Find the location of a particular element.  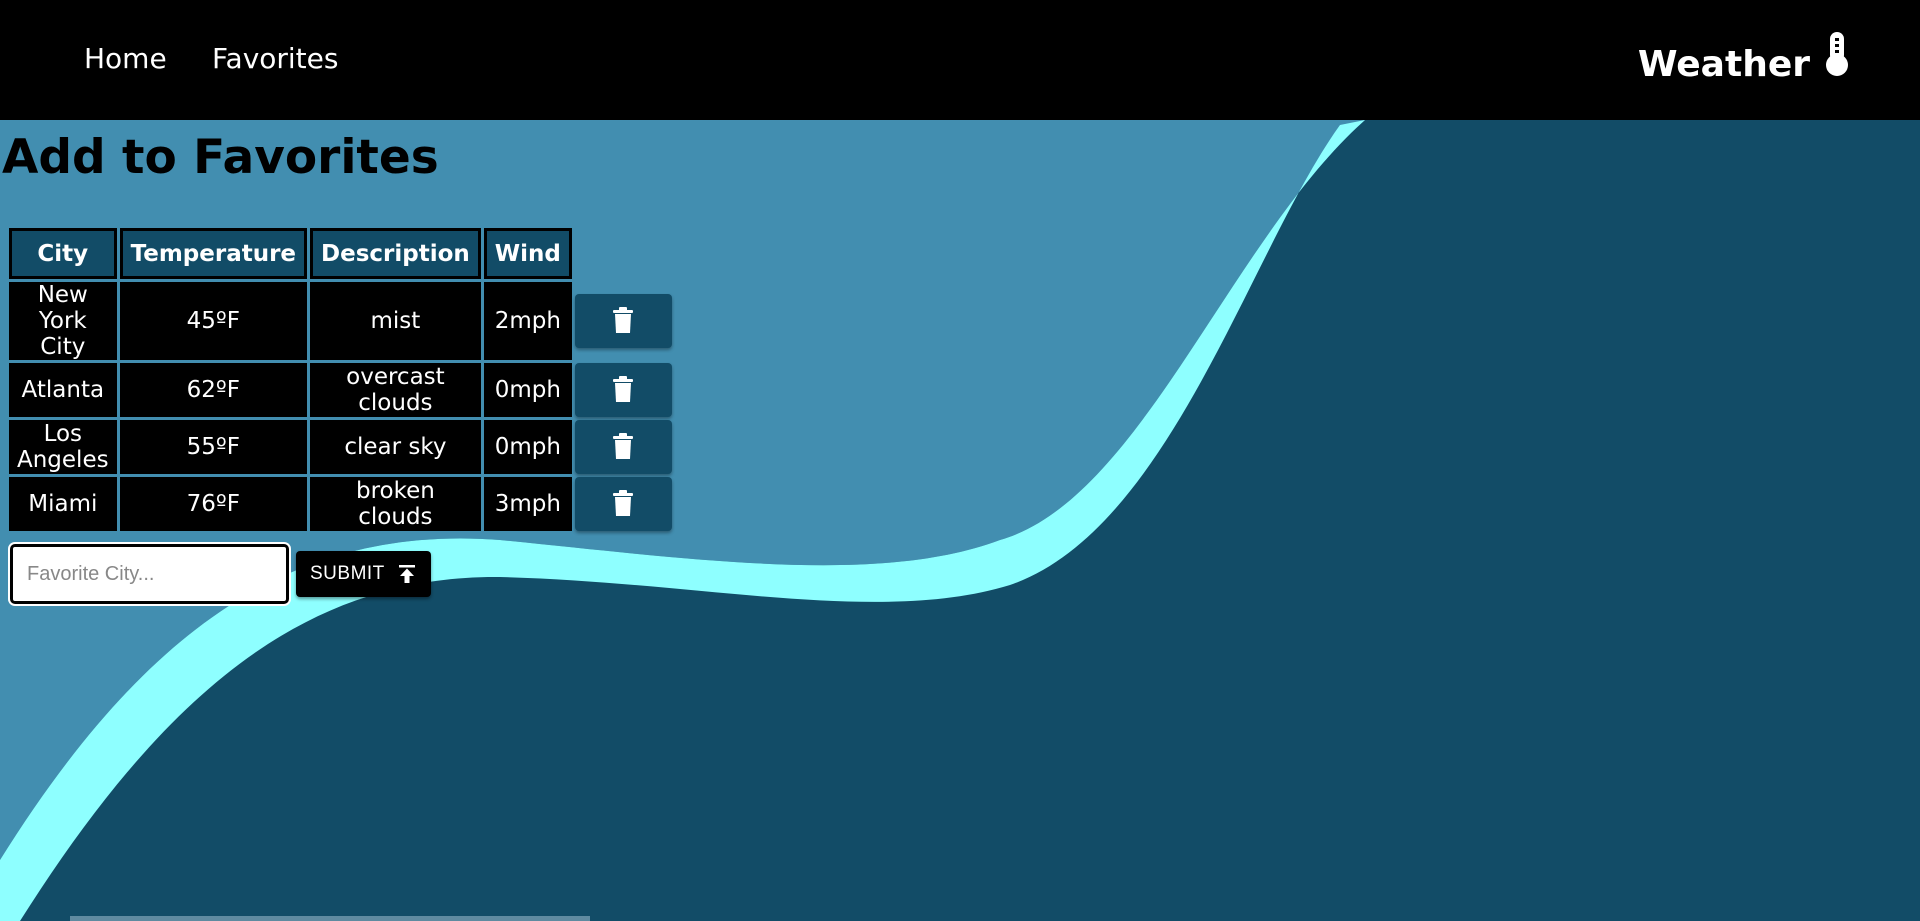

brand: Weather is located at coordinates (1744, 57).